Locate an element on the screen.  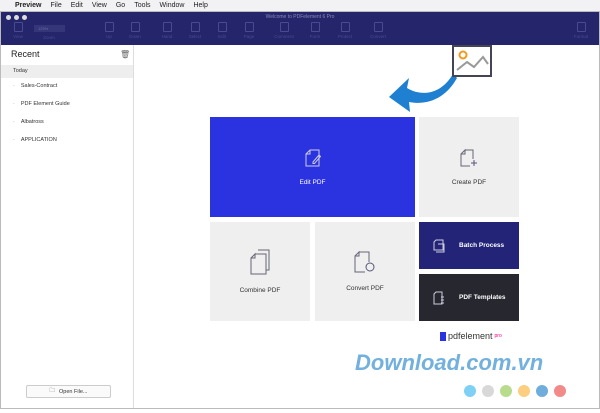
comment-button: Comment is located at coordinates (284, 30).